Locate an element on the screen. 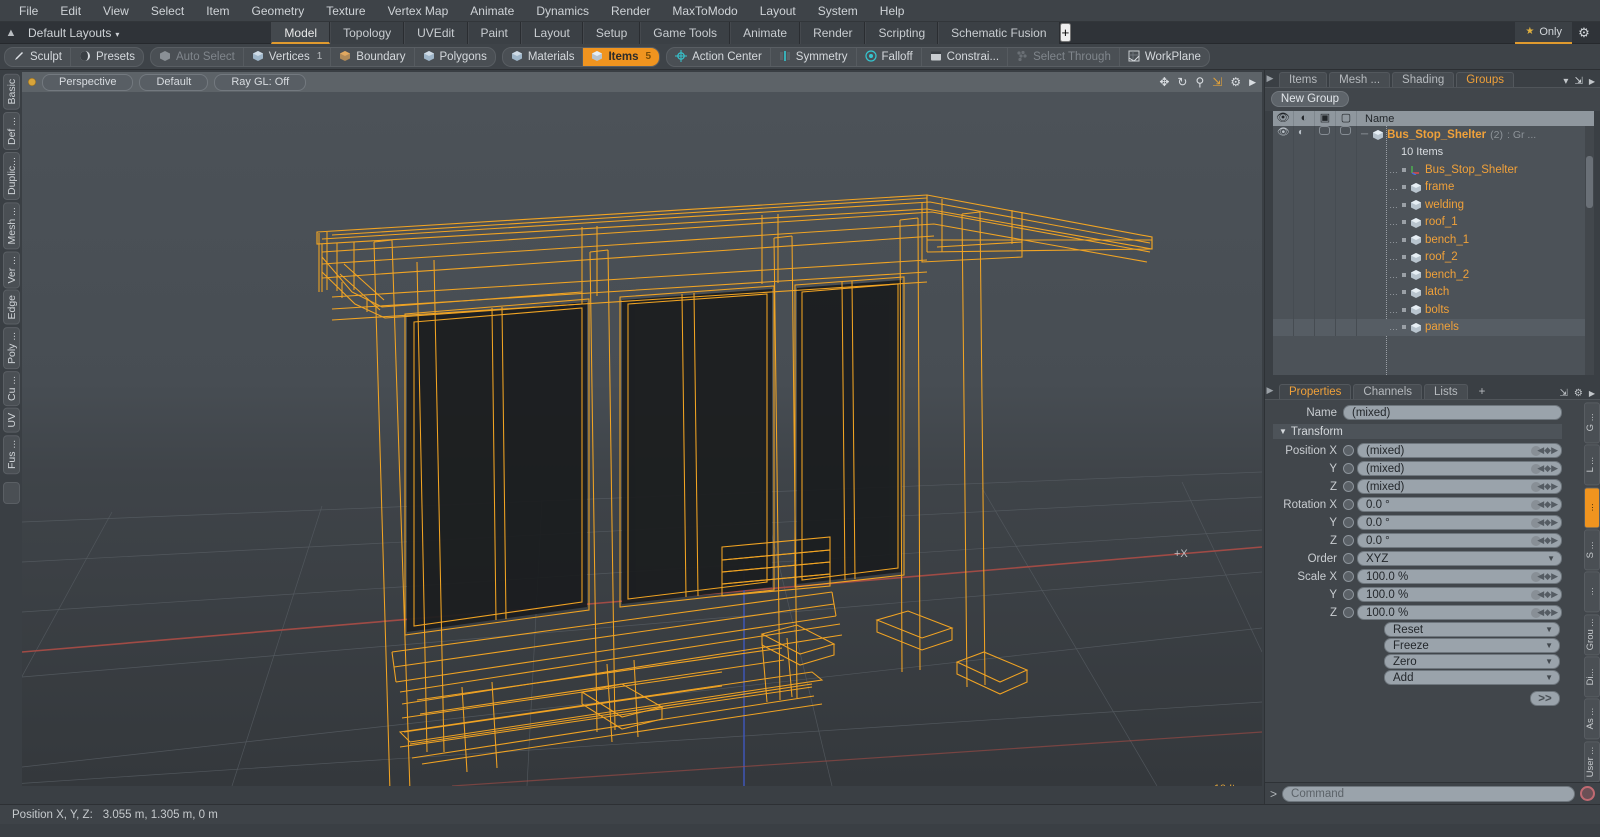 The width and height of the screenshot is (1600, 837). rail-bottom-box is located at coordinates (11, 492).